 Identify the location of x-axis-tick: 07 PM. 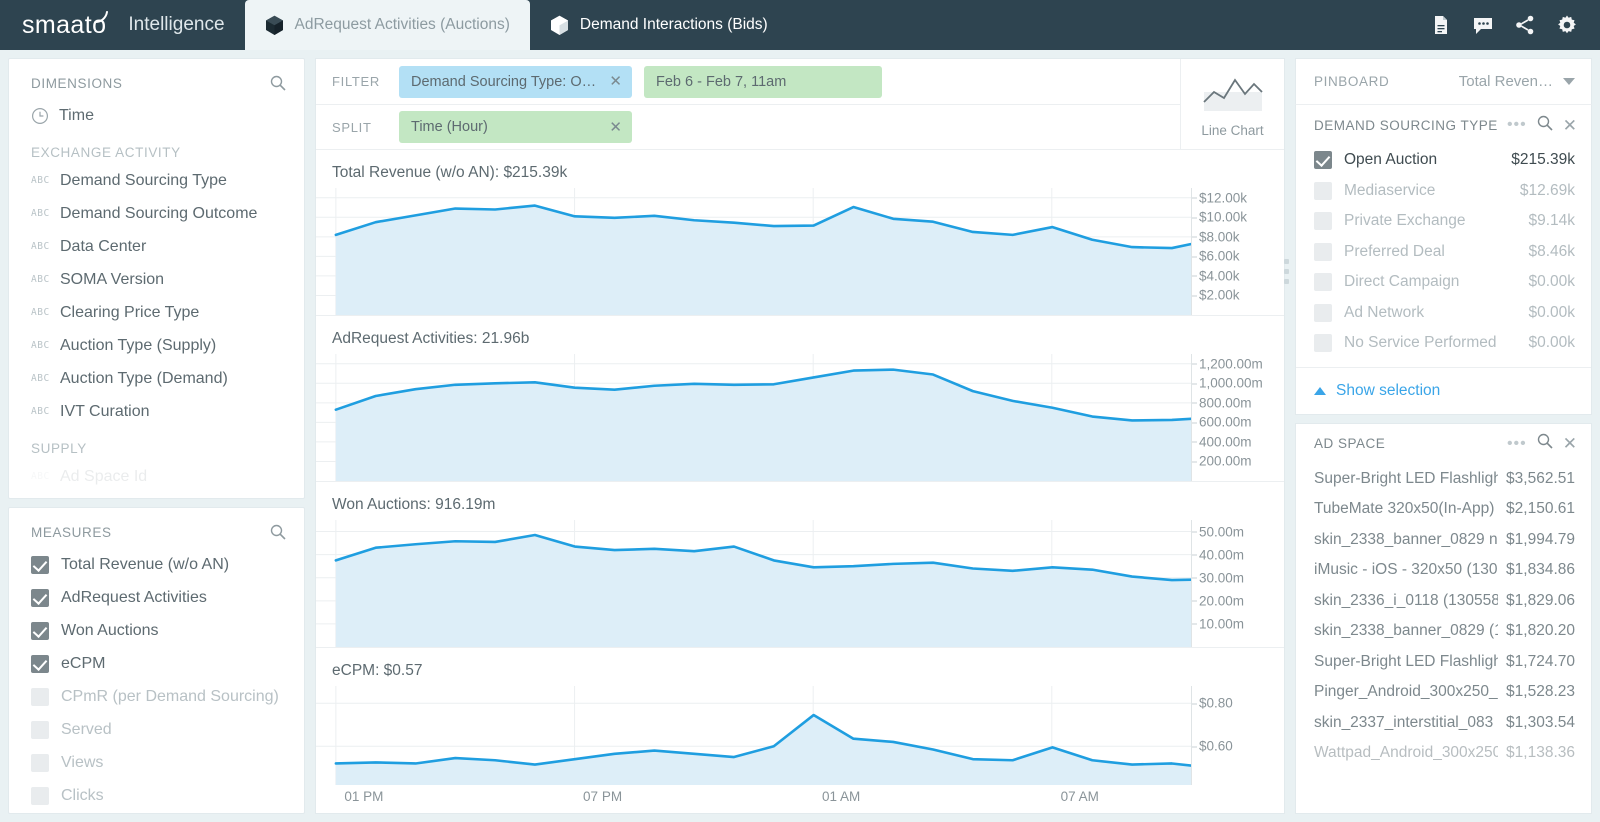
(603, 796).